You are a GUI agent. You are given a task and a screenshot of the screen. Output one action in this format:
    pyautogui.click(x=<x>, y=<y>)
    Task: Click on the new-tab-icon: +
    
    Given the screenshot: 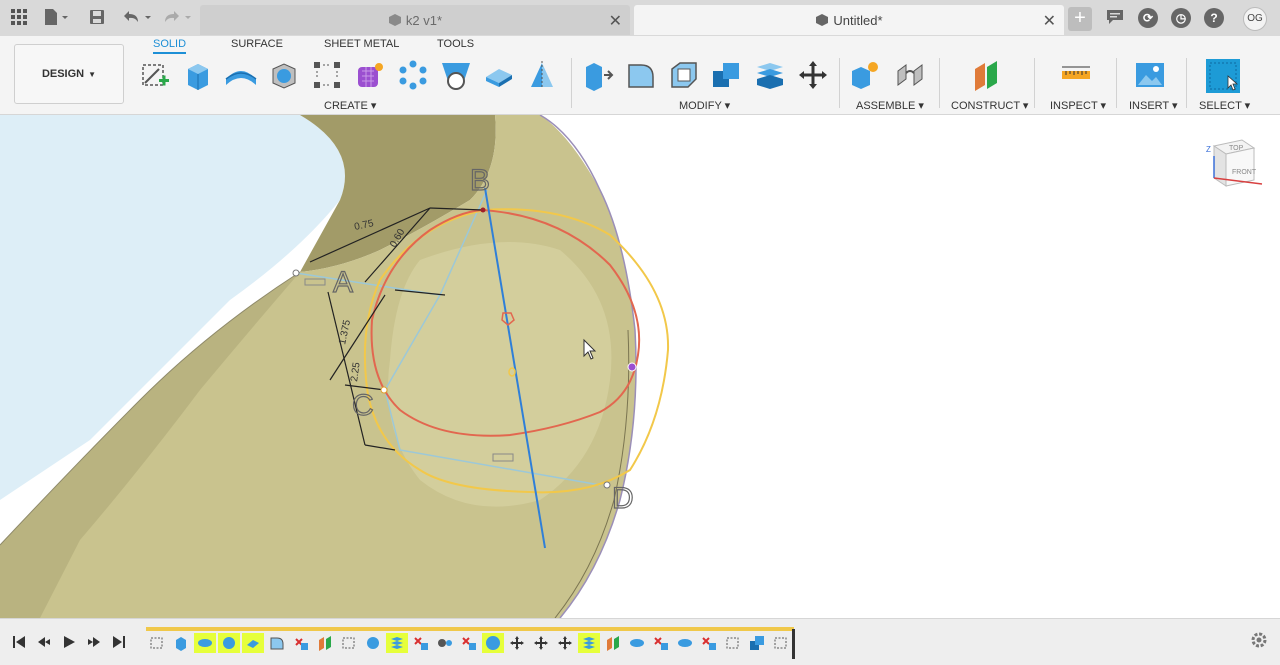 What is the action you would take?
    pyautogui.click(x=1080, y=19)
    